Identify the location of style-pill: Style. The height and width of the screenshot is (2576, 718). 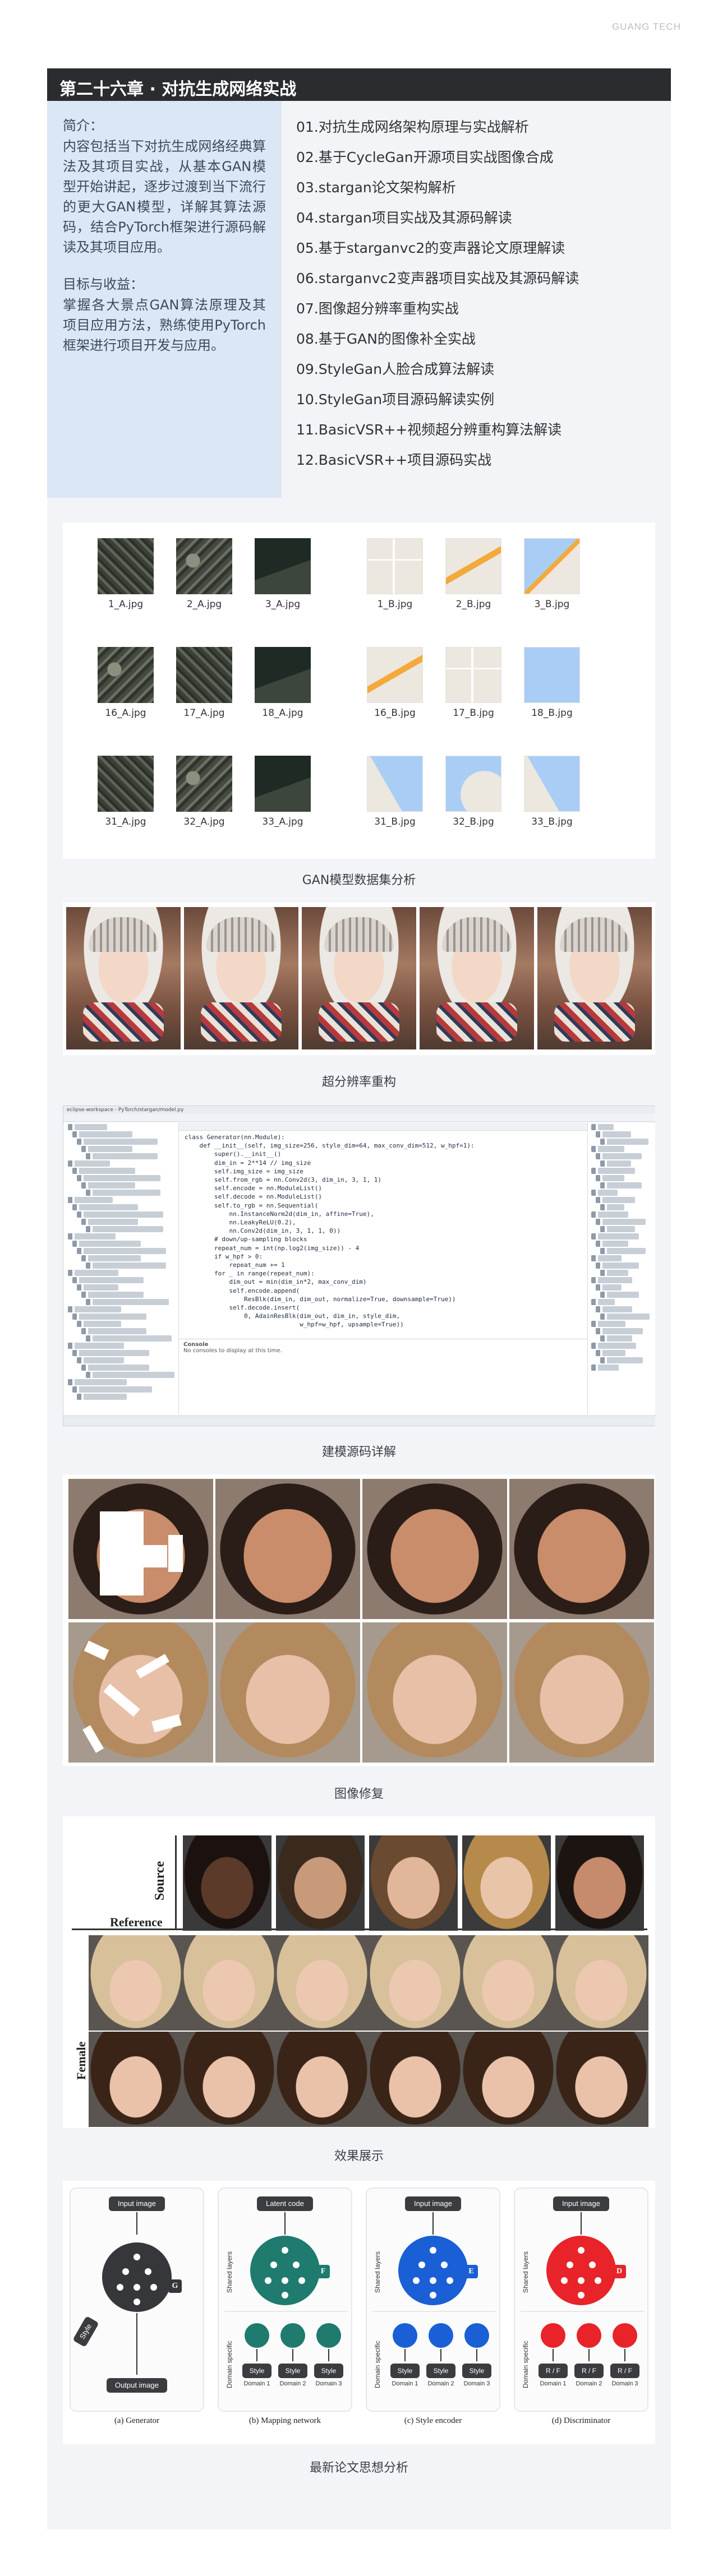
(440, 2371).